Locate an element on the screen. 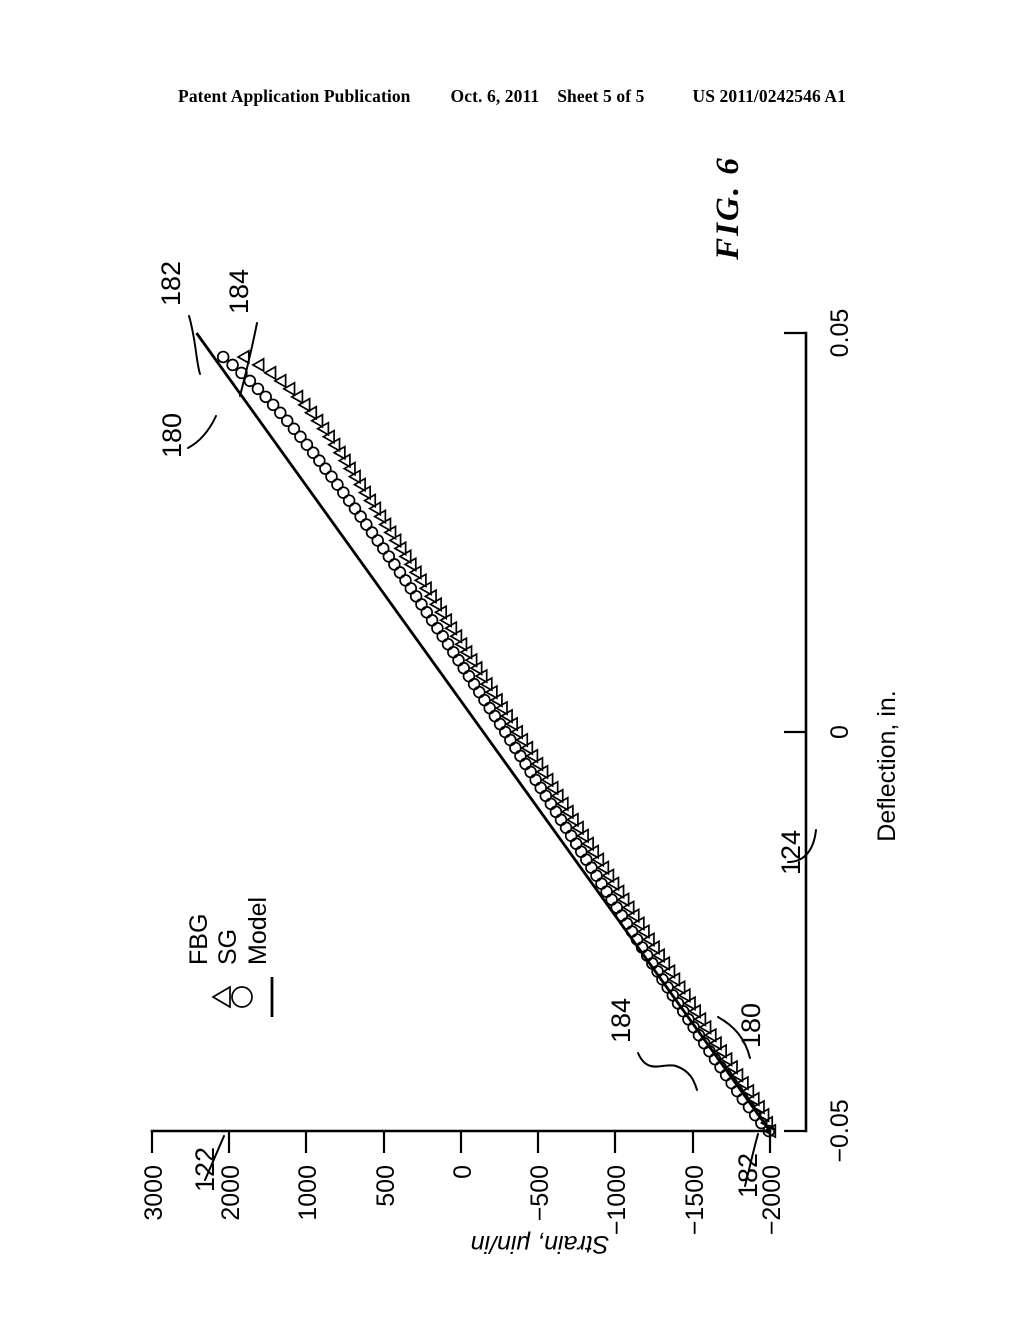  chart-legend: FBG SG Model is located at coordinates (229, 957).